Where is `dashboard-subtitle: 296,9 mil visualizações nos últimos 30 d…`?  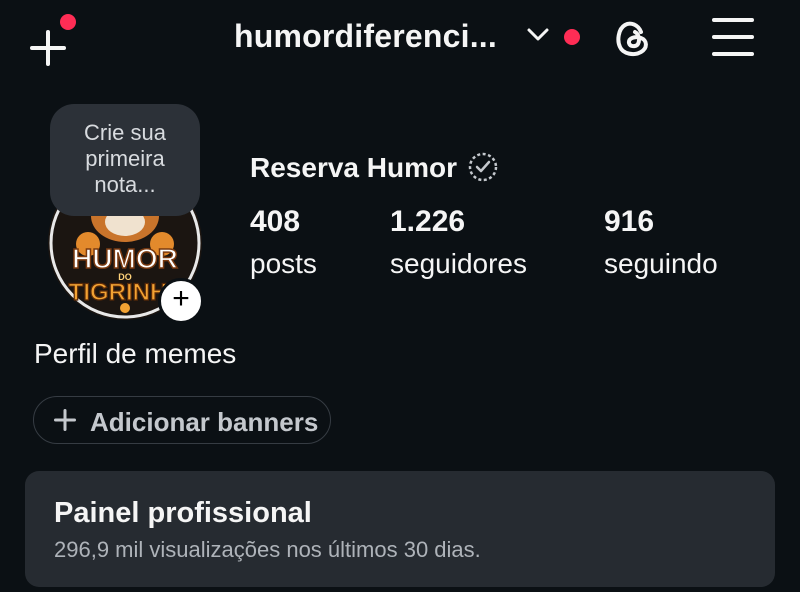
dashboard-subtitle: 296,9 mil visualizações nos últimos 30 d… is located at coordinates (267, 549).